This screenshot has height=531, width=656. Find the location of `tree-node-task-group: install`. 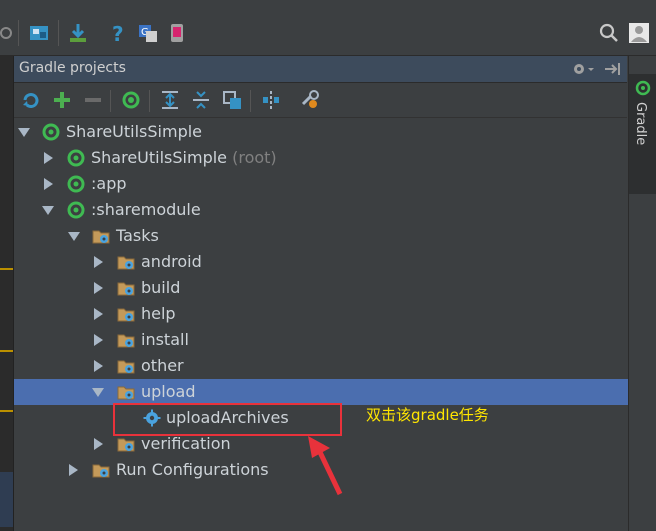

tree-node-task-group: install is located at coordinates (321, 340).